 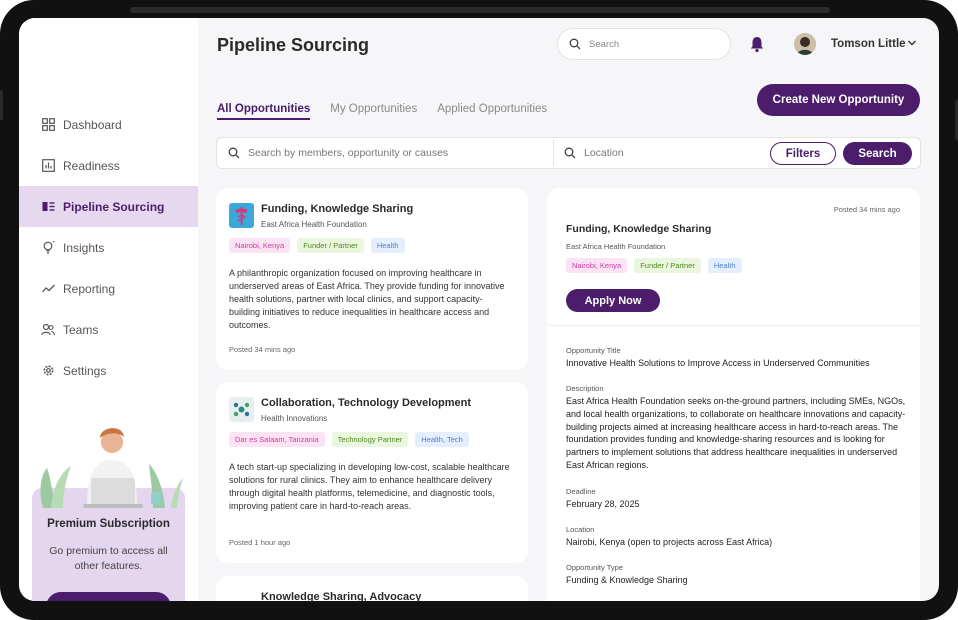 I want to click on sidebar-item-label: Readiness, so click(x=91, y=165).